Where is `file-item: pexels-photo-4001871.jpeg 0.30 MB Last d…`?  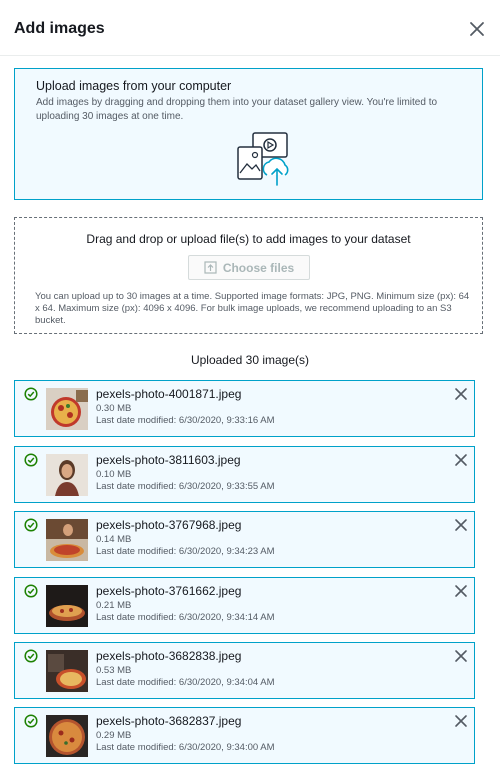 file-item: pexels-photo-4001871.jpeg 0.30 MB Last d… is located at coordinates (244, 408).